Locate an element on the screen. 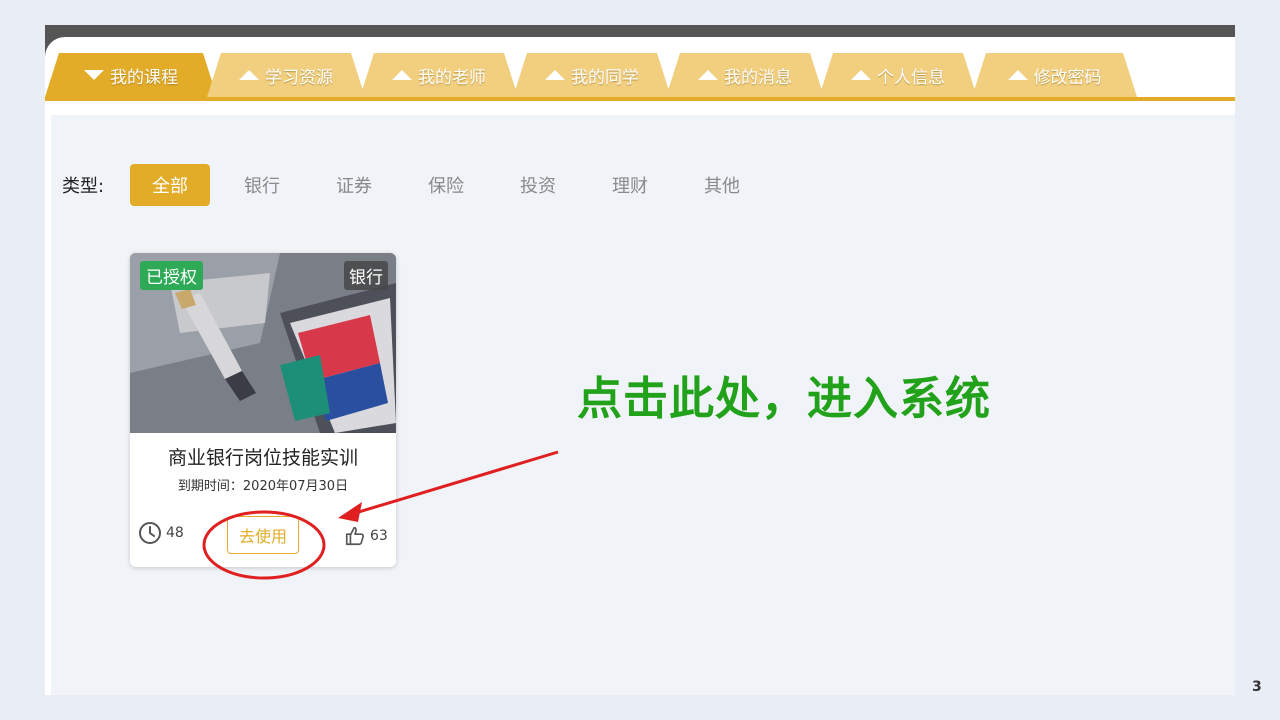 This screenshot has width=1280, height=720. page-number: 3 is located at coordinates (1257, 687).